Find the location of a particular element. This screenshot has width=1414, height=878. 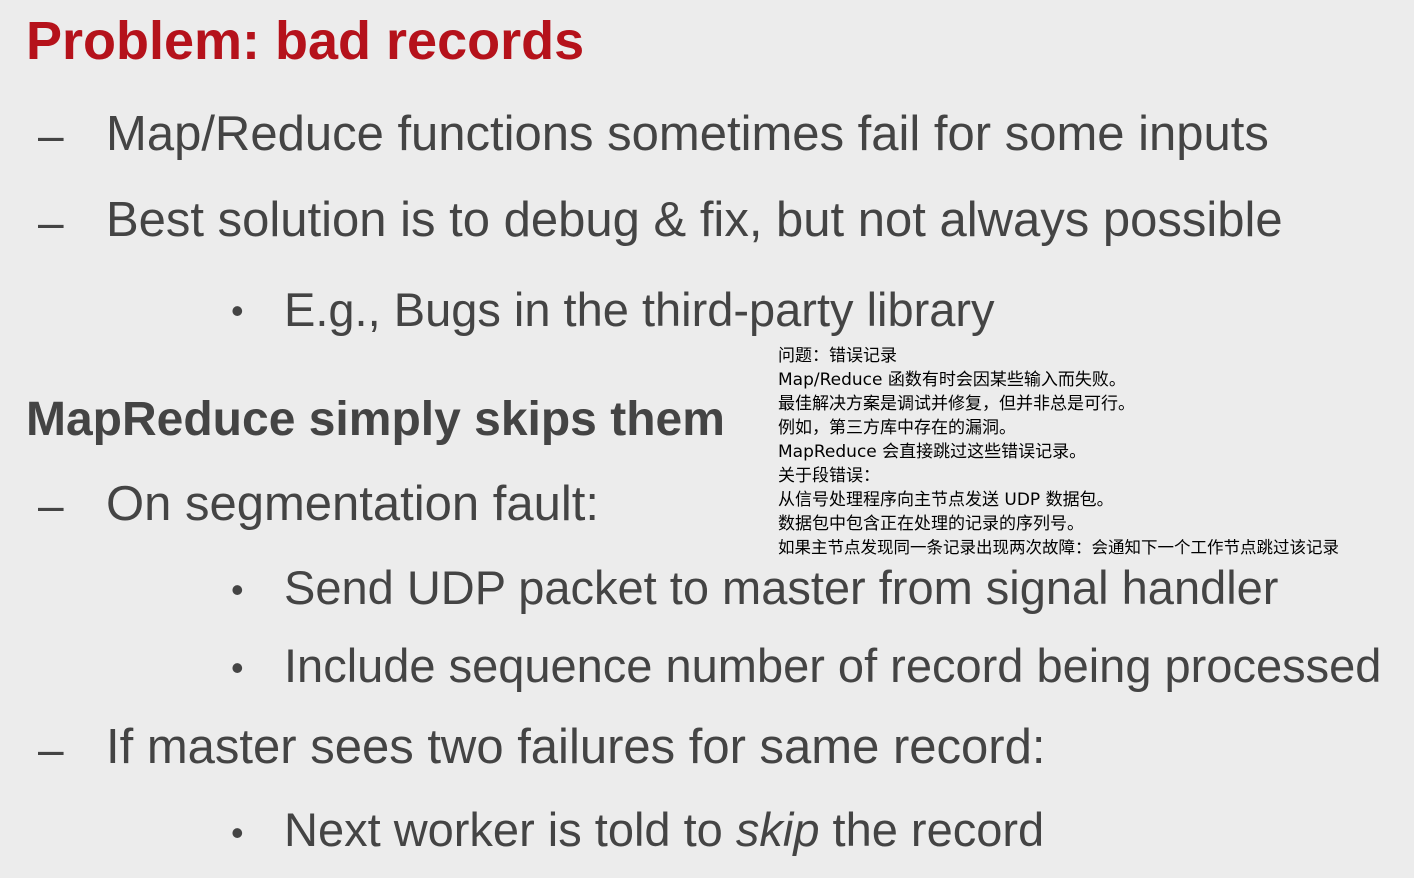

subtitle-line: 问题：错误记录 is located at coordinates (837, 356).